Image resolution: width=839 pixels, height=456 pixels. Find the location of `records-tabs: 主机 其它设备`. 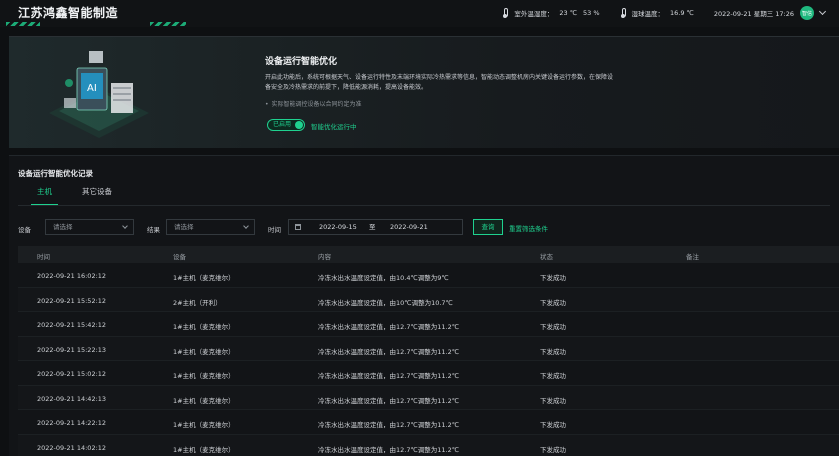

records-tabs: 主机 其它设备 is located at coordinates (71, 196).